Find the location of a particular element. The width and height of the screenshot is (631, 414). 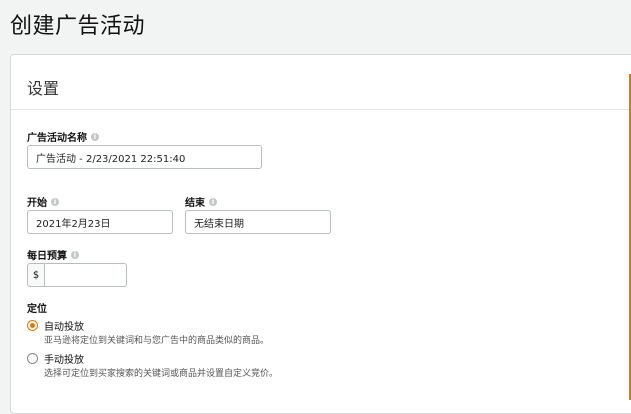

section-title: 设置 is located at coordinates (43, 88).